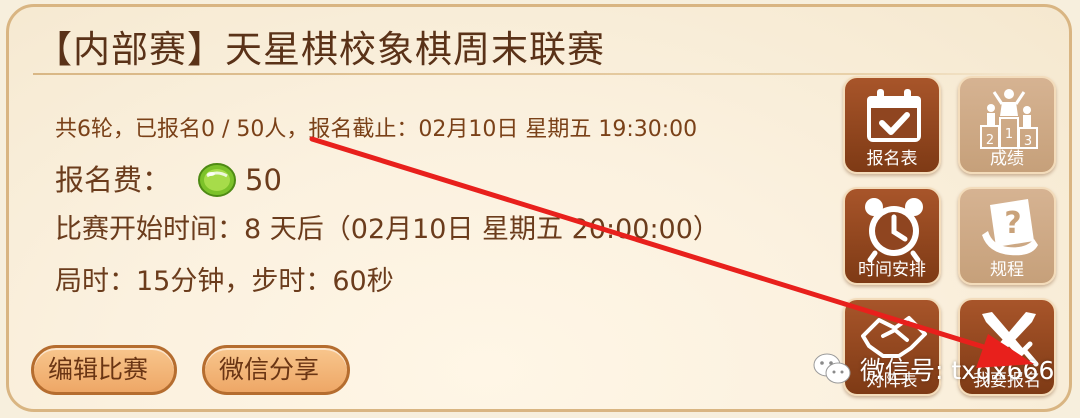  Describe the element at coordinates (276, 370) in the screenshot. I see `wechat-share-button: 微信分享` at that location.